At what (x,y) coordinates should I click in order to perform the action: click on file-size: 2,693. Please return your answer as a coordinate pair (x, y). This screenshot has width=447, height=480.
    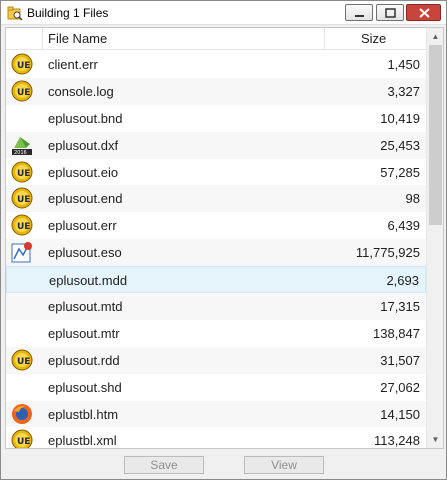
    Looking at the image, I should click on (402, 281).